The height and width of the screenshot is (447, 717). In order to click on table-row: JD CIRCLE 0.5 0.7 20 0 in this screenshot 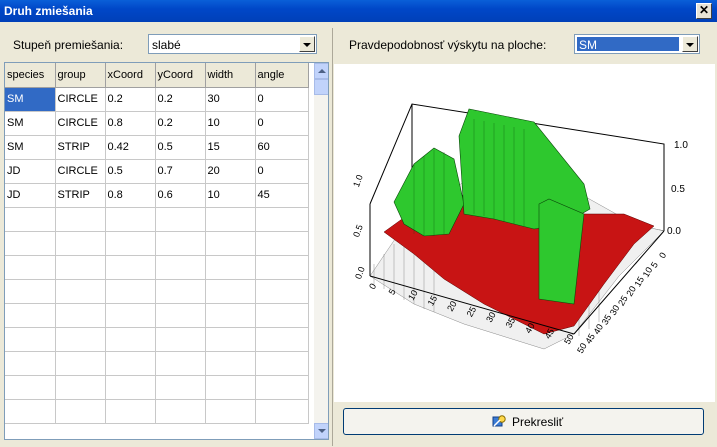, I will do `click(157, 171)`.